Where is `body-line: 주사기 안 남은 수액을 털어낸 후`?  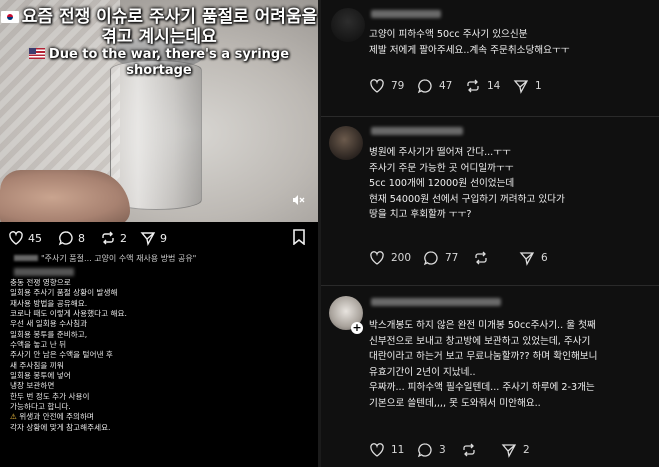 body-line: 주사기 안 남은 수액을 털어낸 후 is located at coordinates (61, 355).